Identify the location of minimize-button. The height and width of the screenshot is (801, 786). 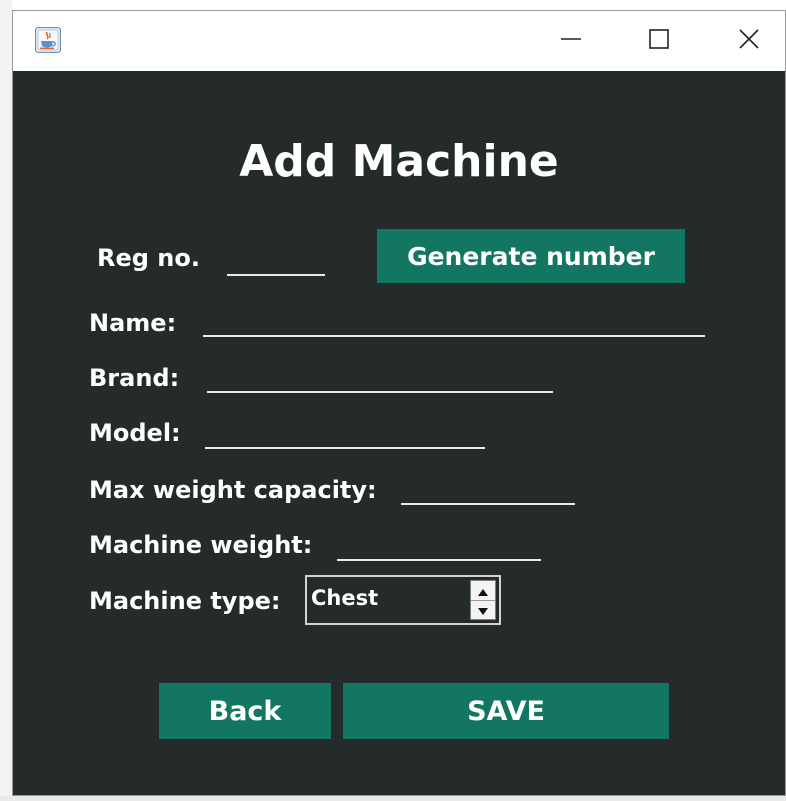
(571, 41).